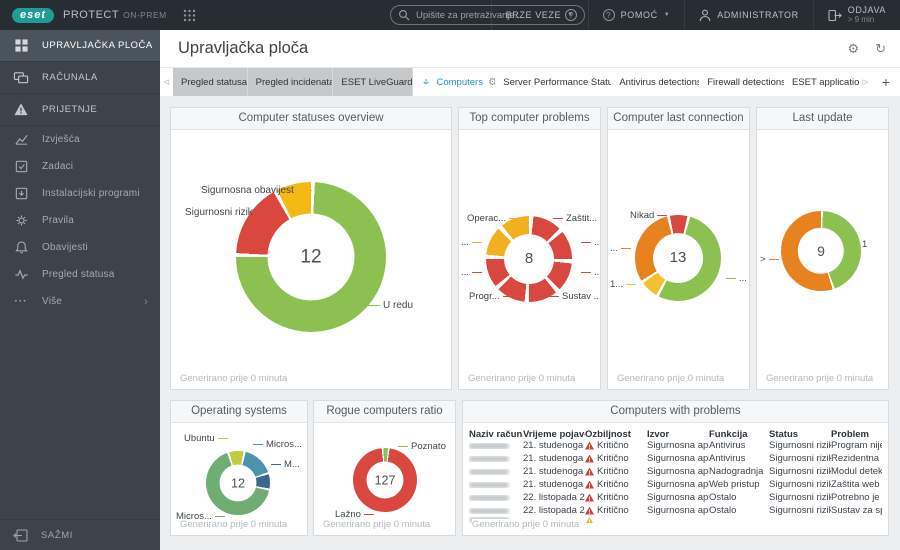  I want to click on card-title: Last update, so click(822, 119).